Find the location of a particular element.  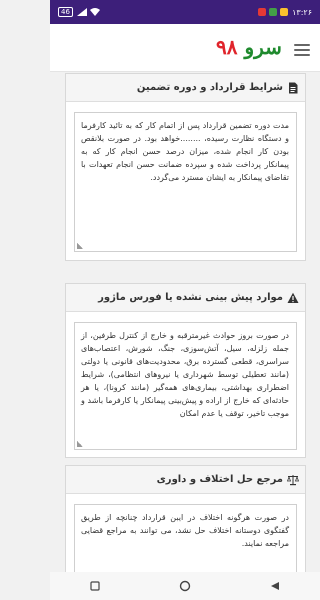

home-icon is located at coordinates (185, 586).